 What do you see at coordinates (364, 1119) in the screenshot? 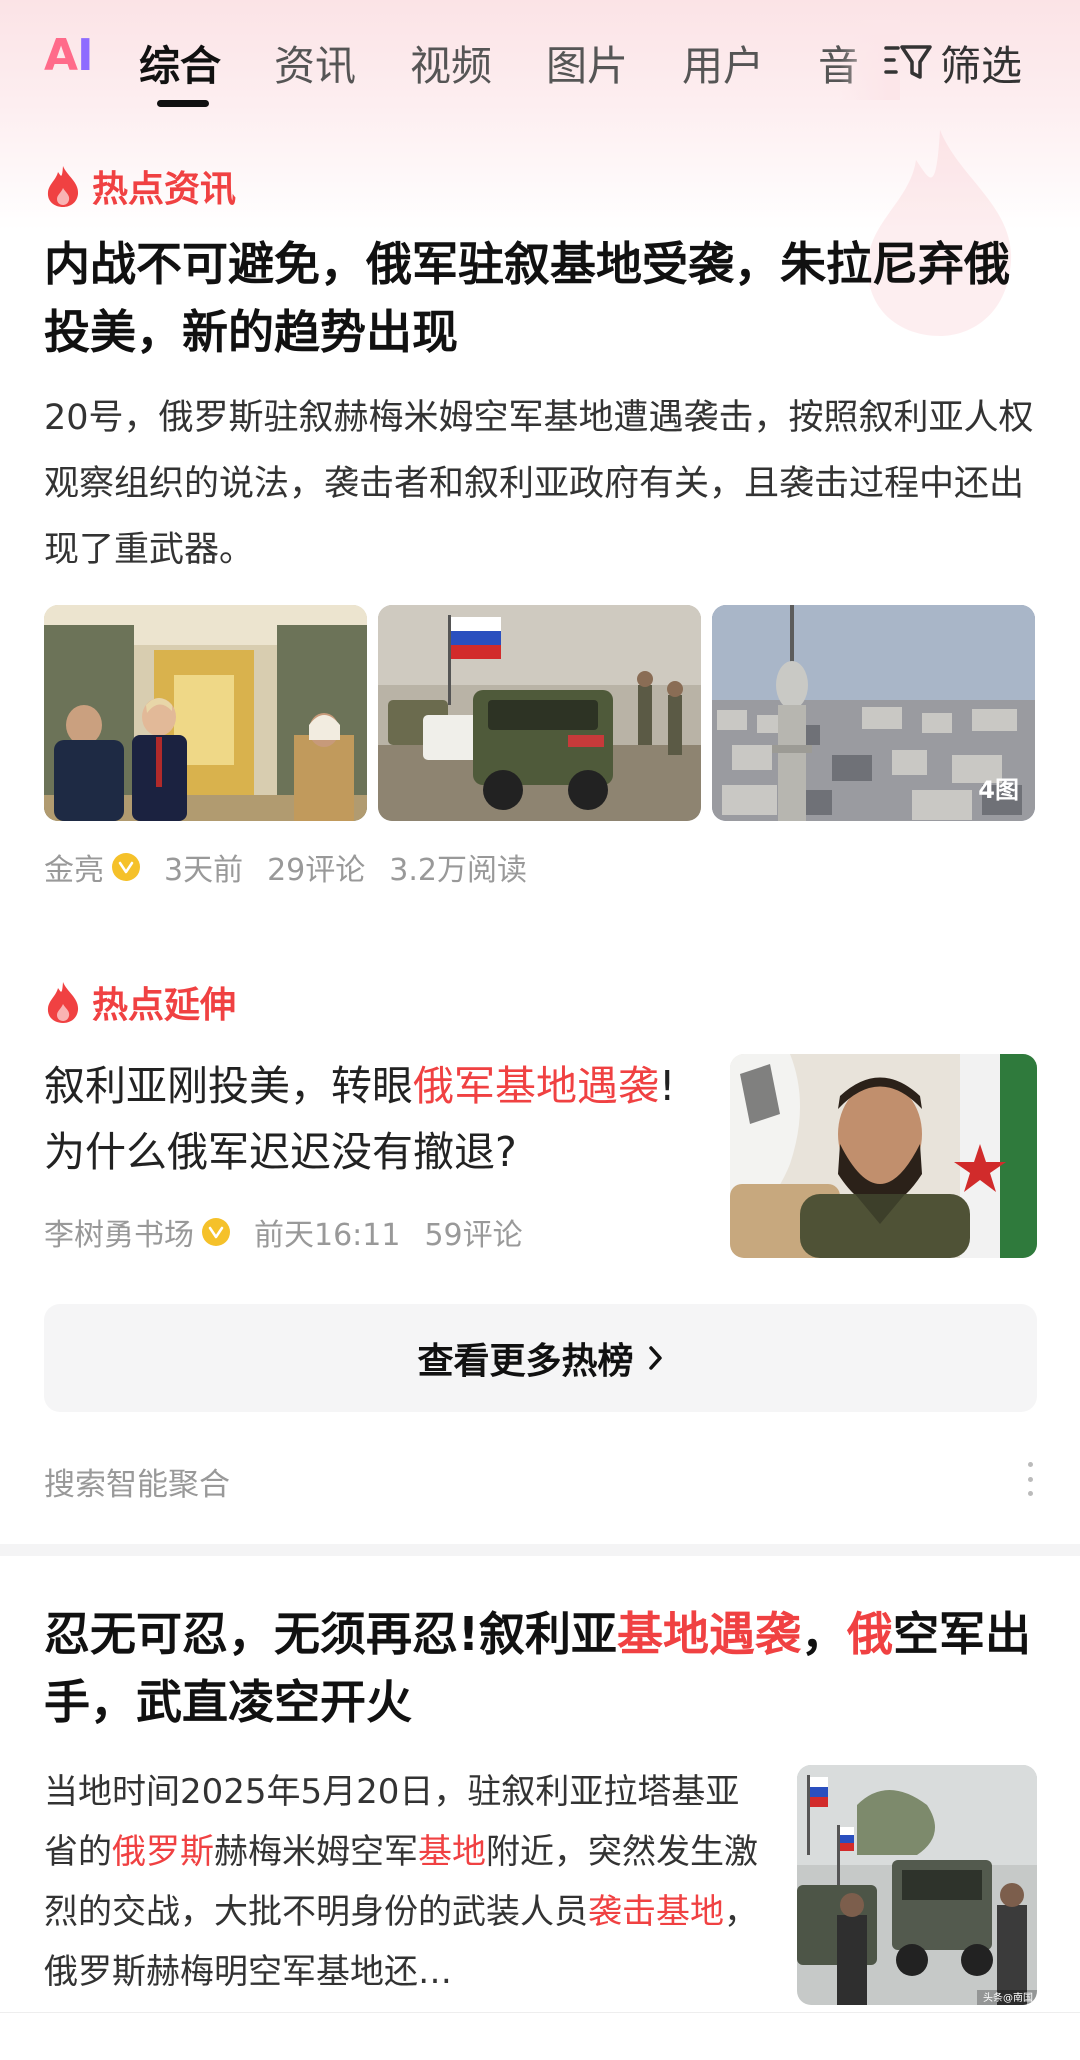
I see `related-article-title: 叙利亚刚投美，转眼俄军基地遇袭!为什么俄军迟迟没有撤退?` at bounding box center [364, 1119].